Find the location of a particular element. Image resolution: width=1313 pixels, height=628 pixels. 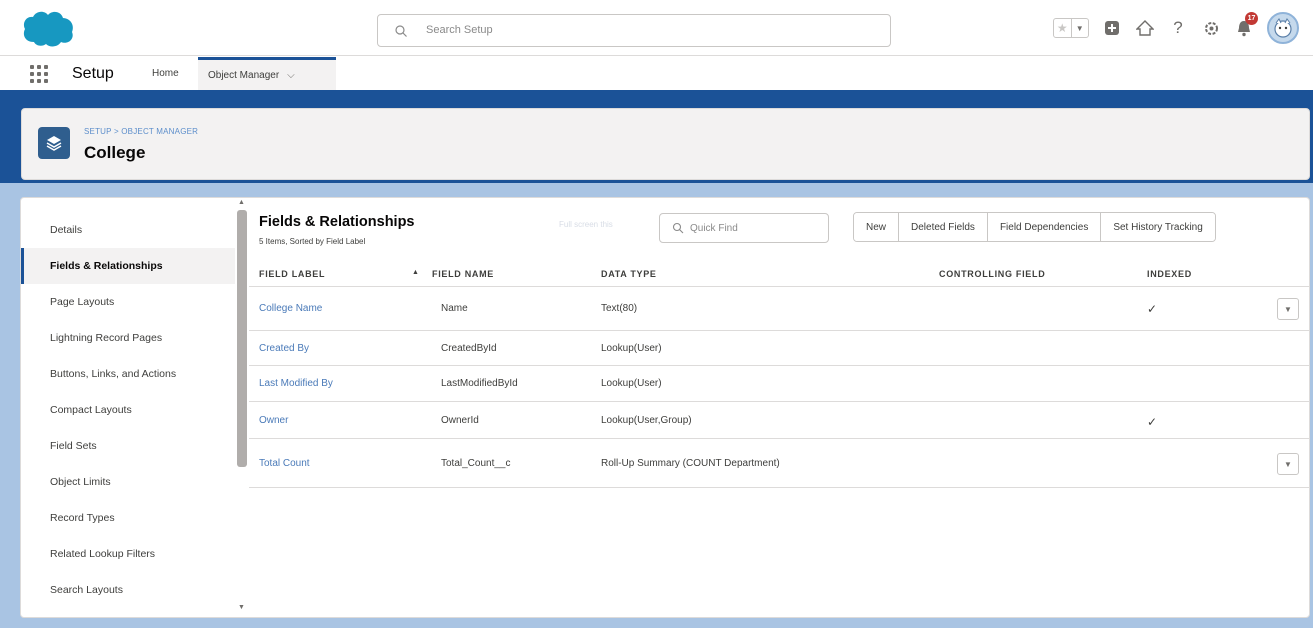

user-avatar is located at coordinates (1283, 28).